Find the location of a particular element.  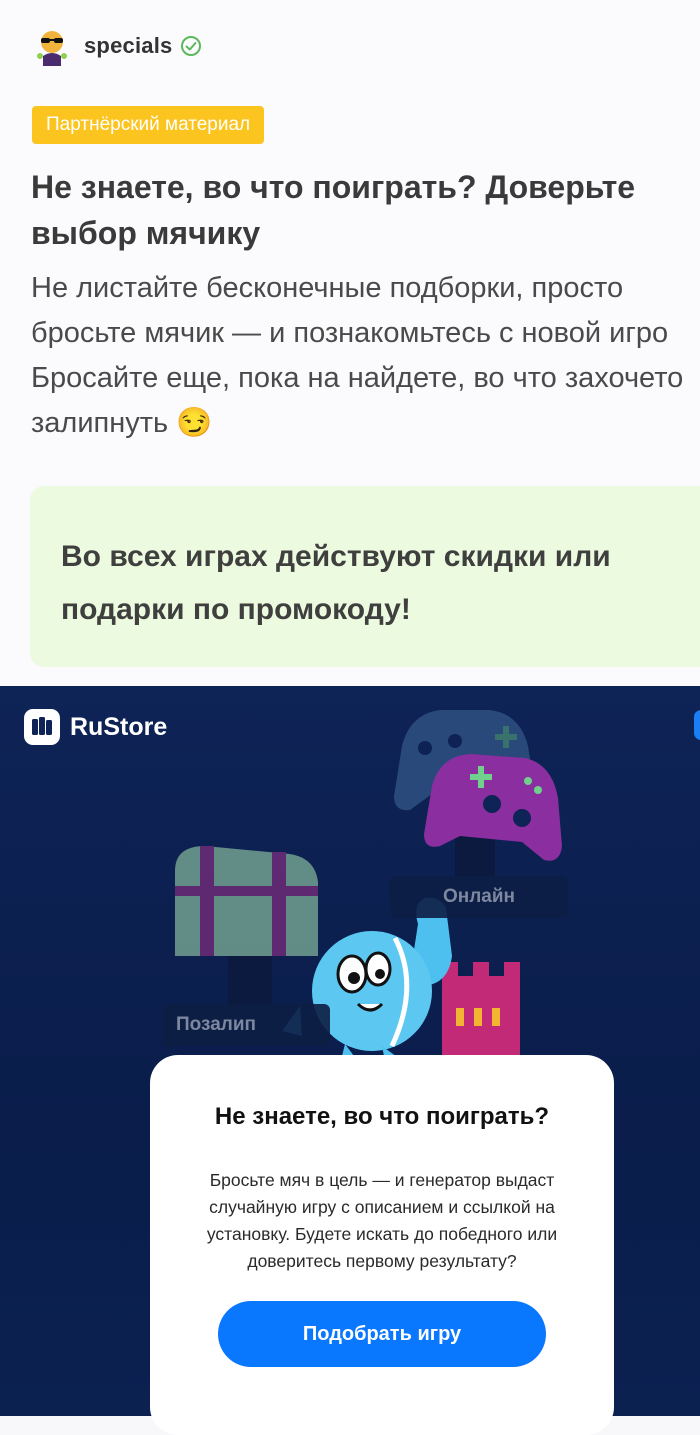

stand-label-online: Онлайн is located at coordinates (479, 897).